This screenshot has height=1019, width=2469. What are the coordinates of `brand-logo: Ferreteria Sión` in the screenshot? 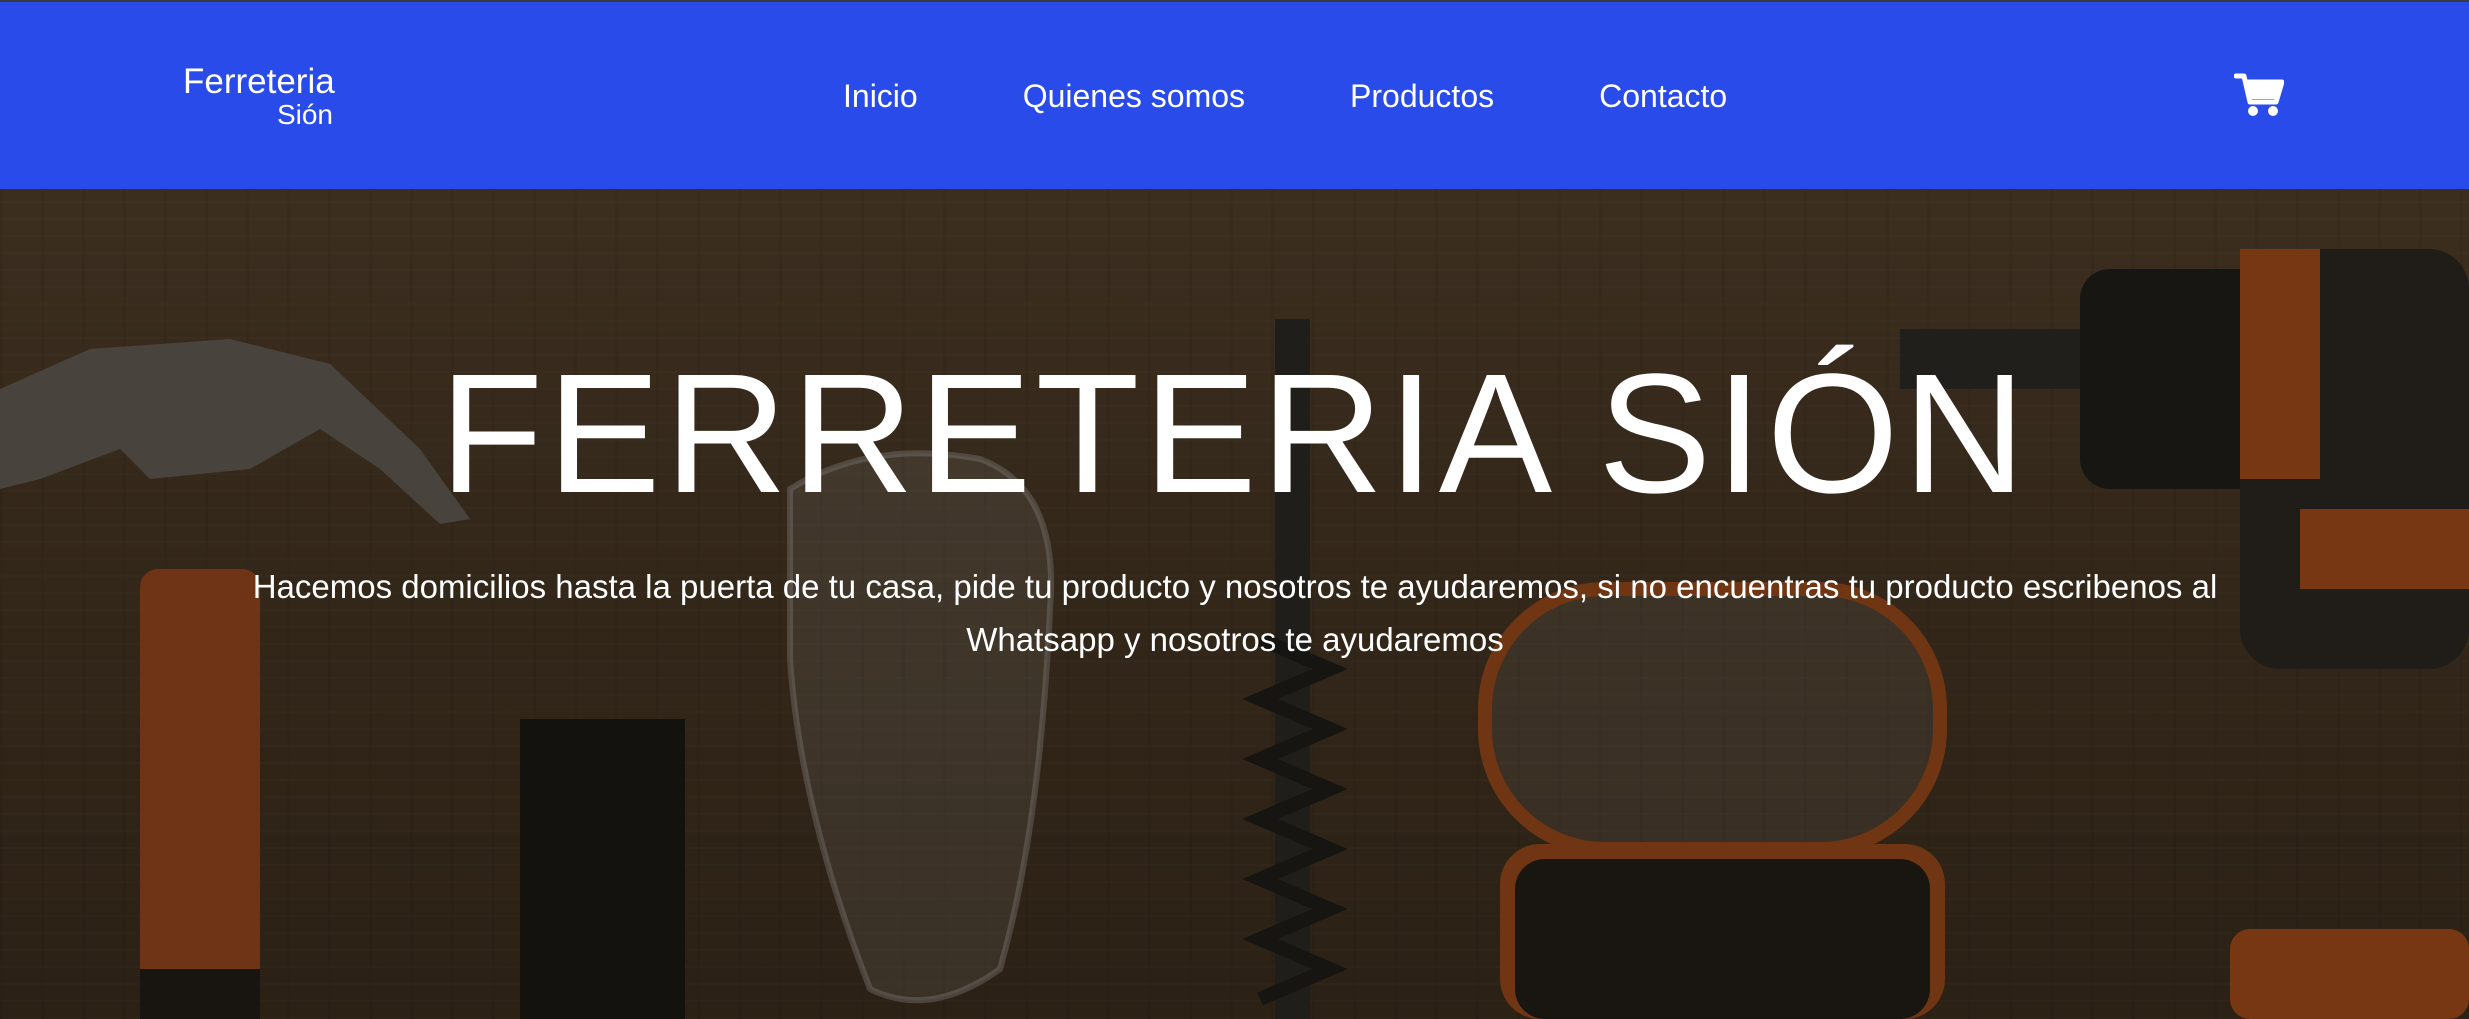 It's located at (259, 96).